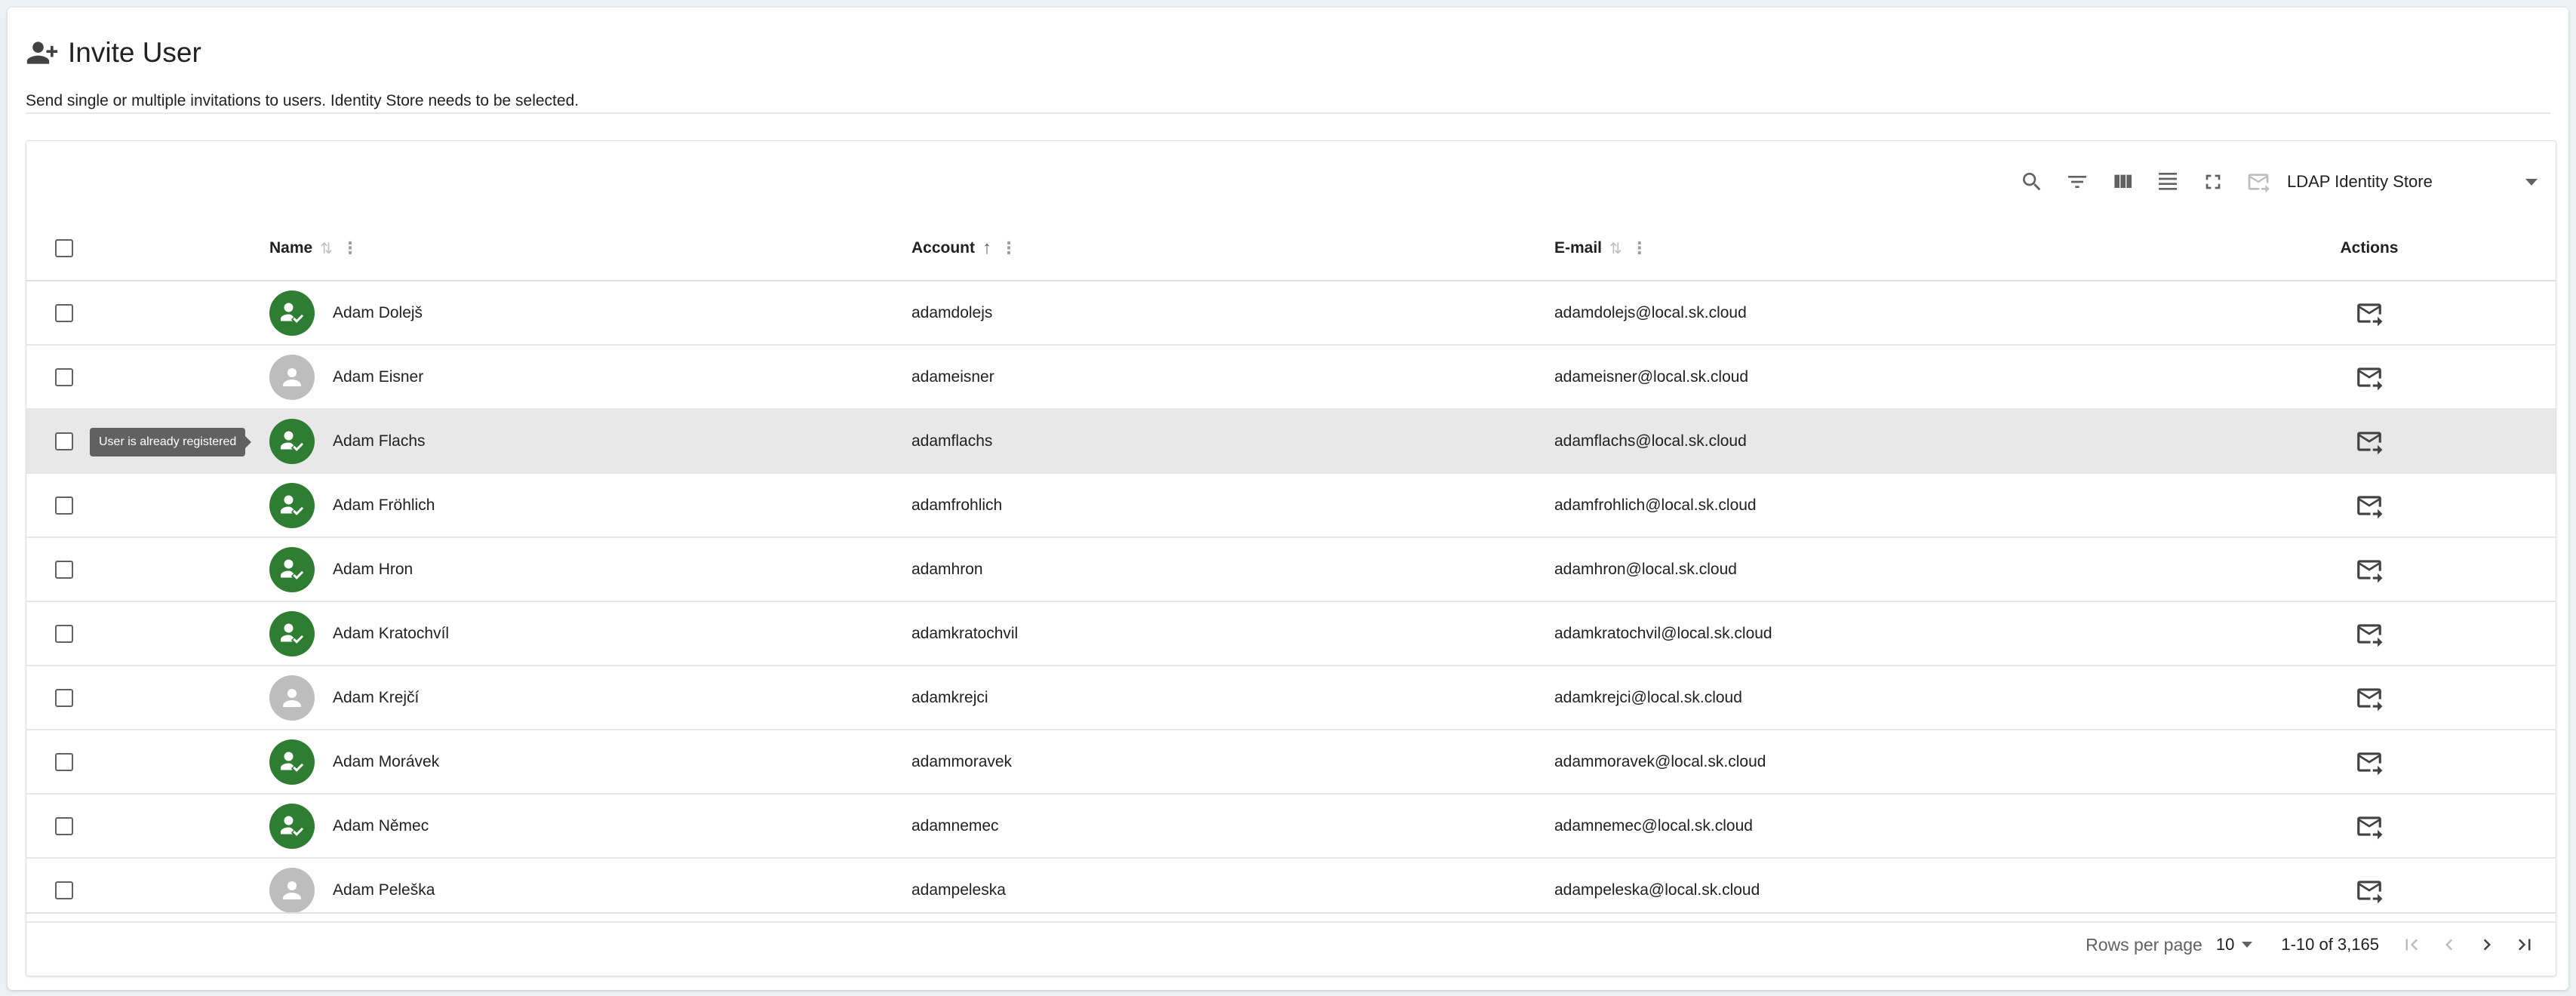 The image size is (2576, 996). What do you see at coordinates (1291, 570) in the screenshot?
I see `table-row: Adam Hron adamhron adamhron@local.sk.cloud` at bounding box center [1291, 570].